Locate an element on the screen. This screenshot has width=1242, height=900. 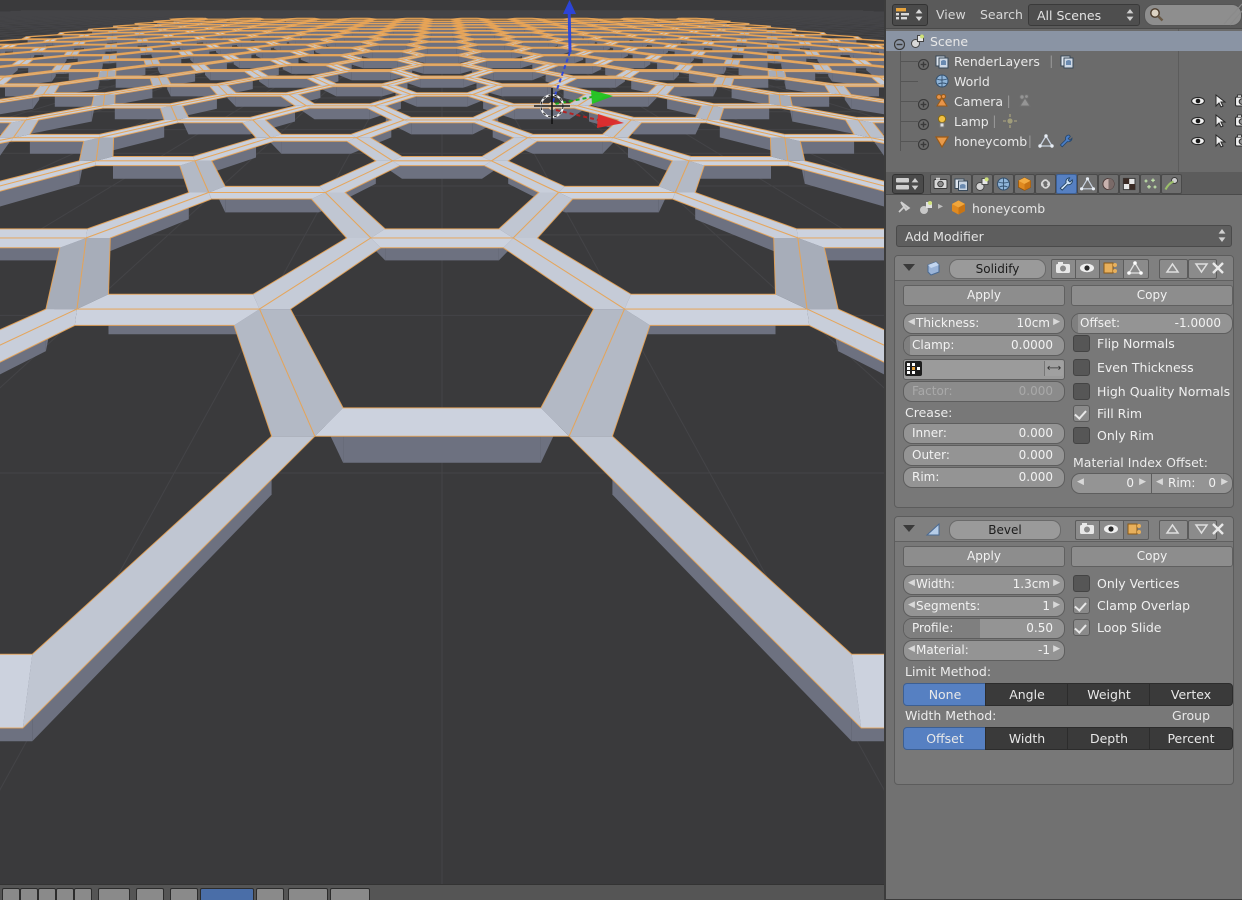
modifier-name-solidify: Solidify is located at coordinates (997, 269).